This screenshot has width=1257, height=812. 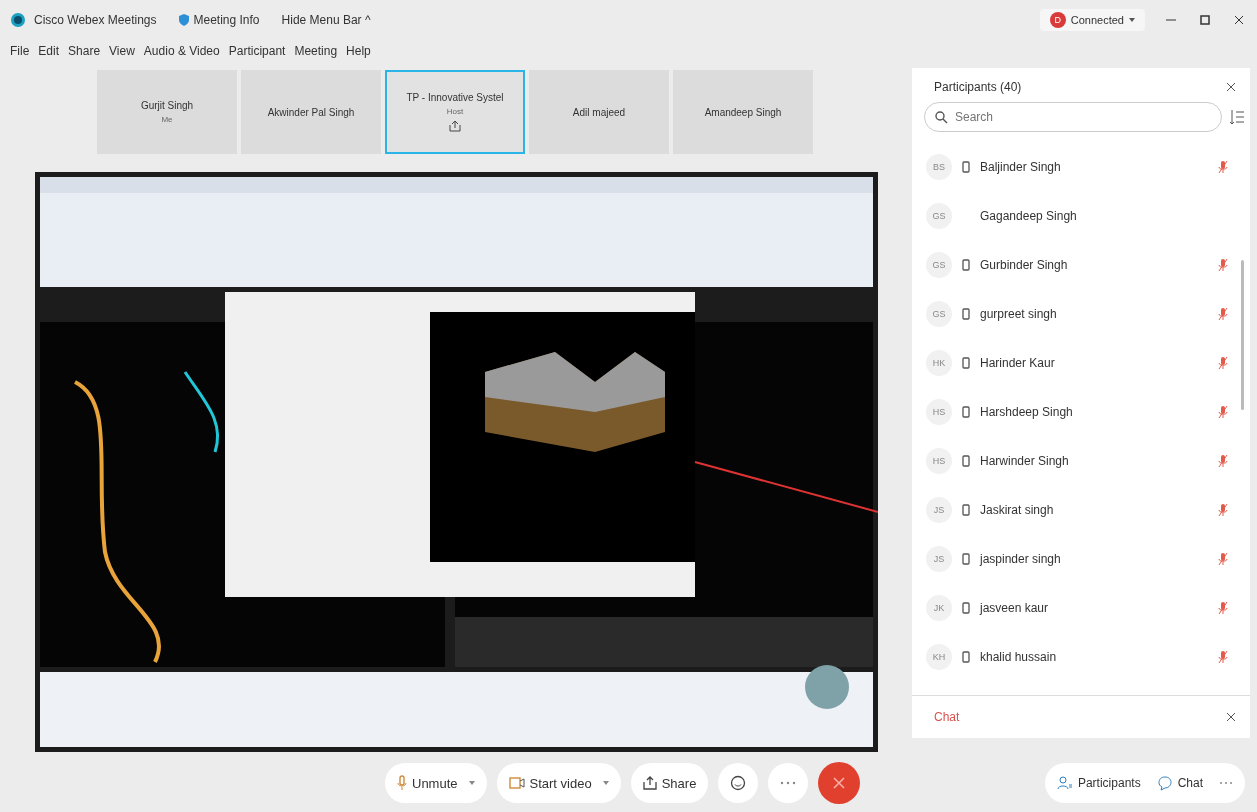 What do you see at coordinates (358, 51) in the screenshot?
I see `menu-item: Help` at bounding box center [358, 51].